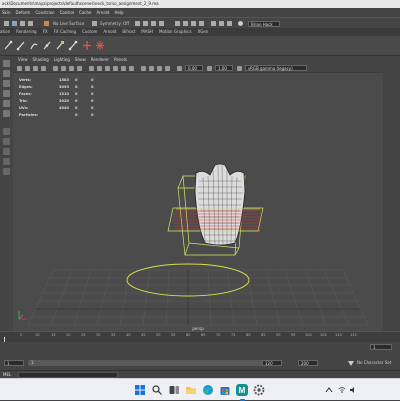 This screenshot has height=401, width=400. Describe the element at coordinates (342, 390) in the screenshot. I see `wifi-icon` at that location.